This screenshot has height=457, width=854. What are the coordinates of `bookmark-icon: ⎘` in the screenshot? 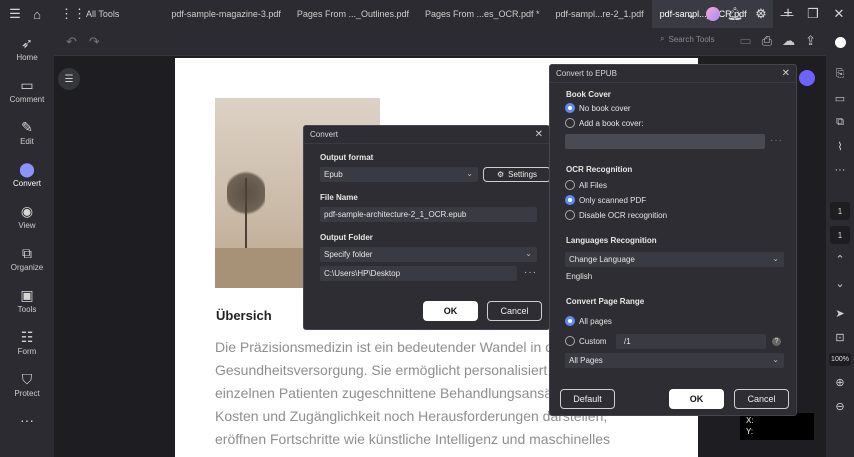 It's located at (840, 74).